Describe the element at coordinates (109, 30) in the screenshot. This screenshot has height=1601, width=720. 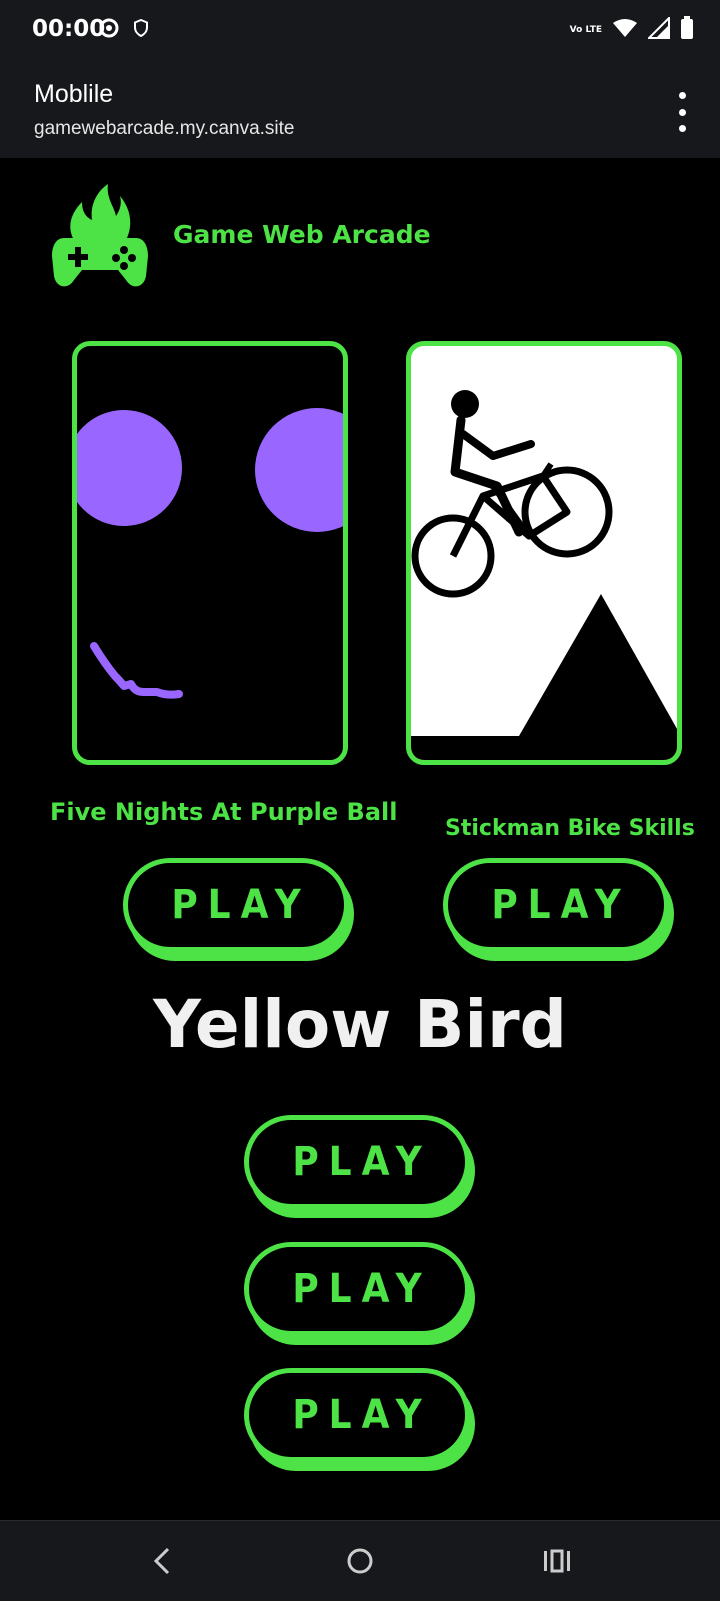
I see `chrome-icon` at that location.